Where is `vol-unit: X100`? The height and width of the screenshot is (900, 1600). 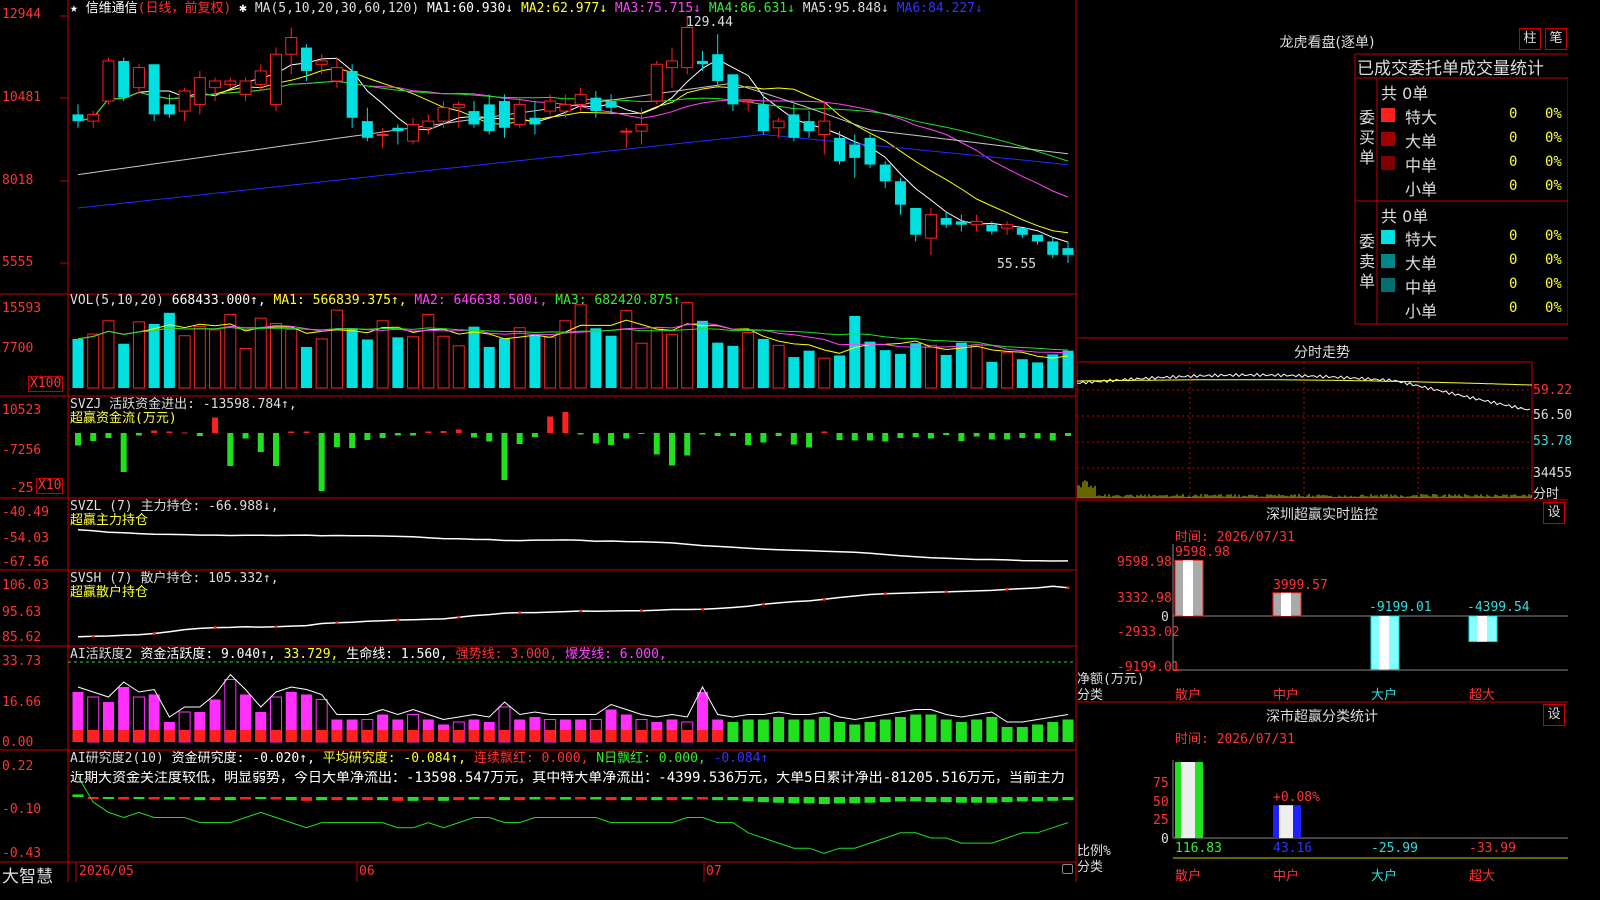
vol-unit: X100 is located at coordinates (45, 384).